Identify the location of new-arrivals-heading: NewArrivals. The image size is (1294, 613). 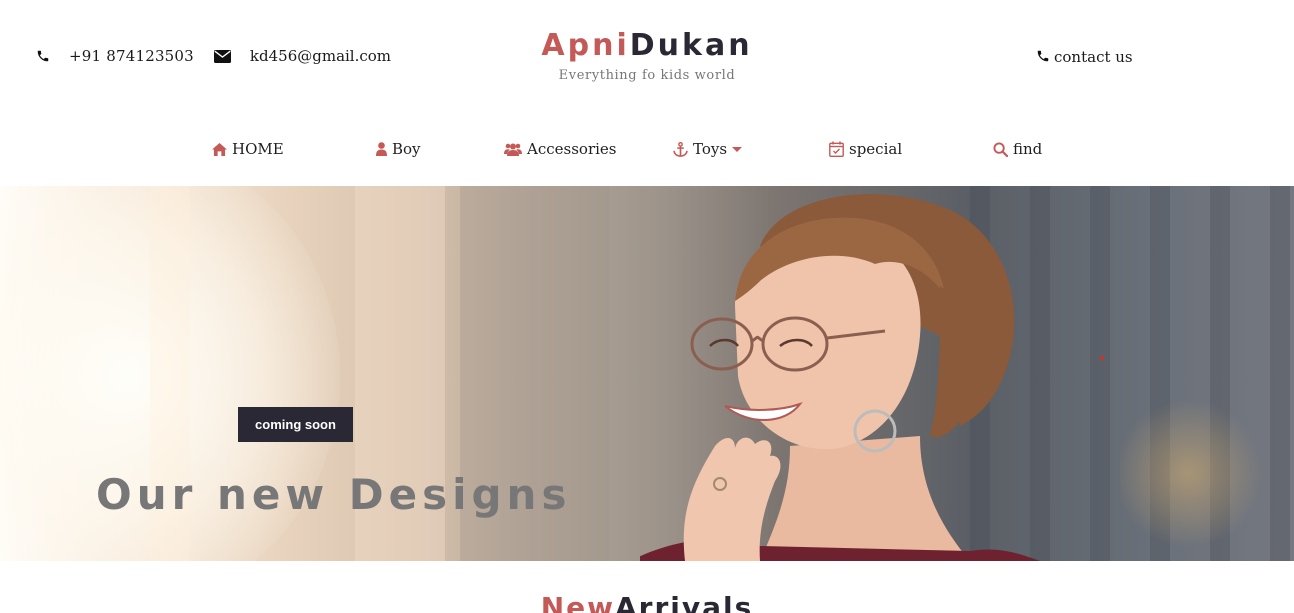
(647, 601).